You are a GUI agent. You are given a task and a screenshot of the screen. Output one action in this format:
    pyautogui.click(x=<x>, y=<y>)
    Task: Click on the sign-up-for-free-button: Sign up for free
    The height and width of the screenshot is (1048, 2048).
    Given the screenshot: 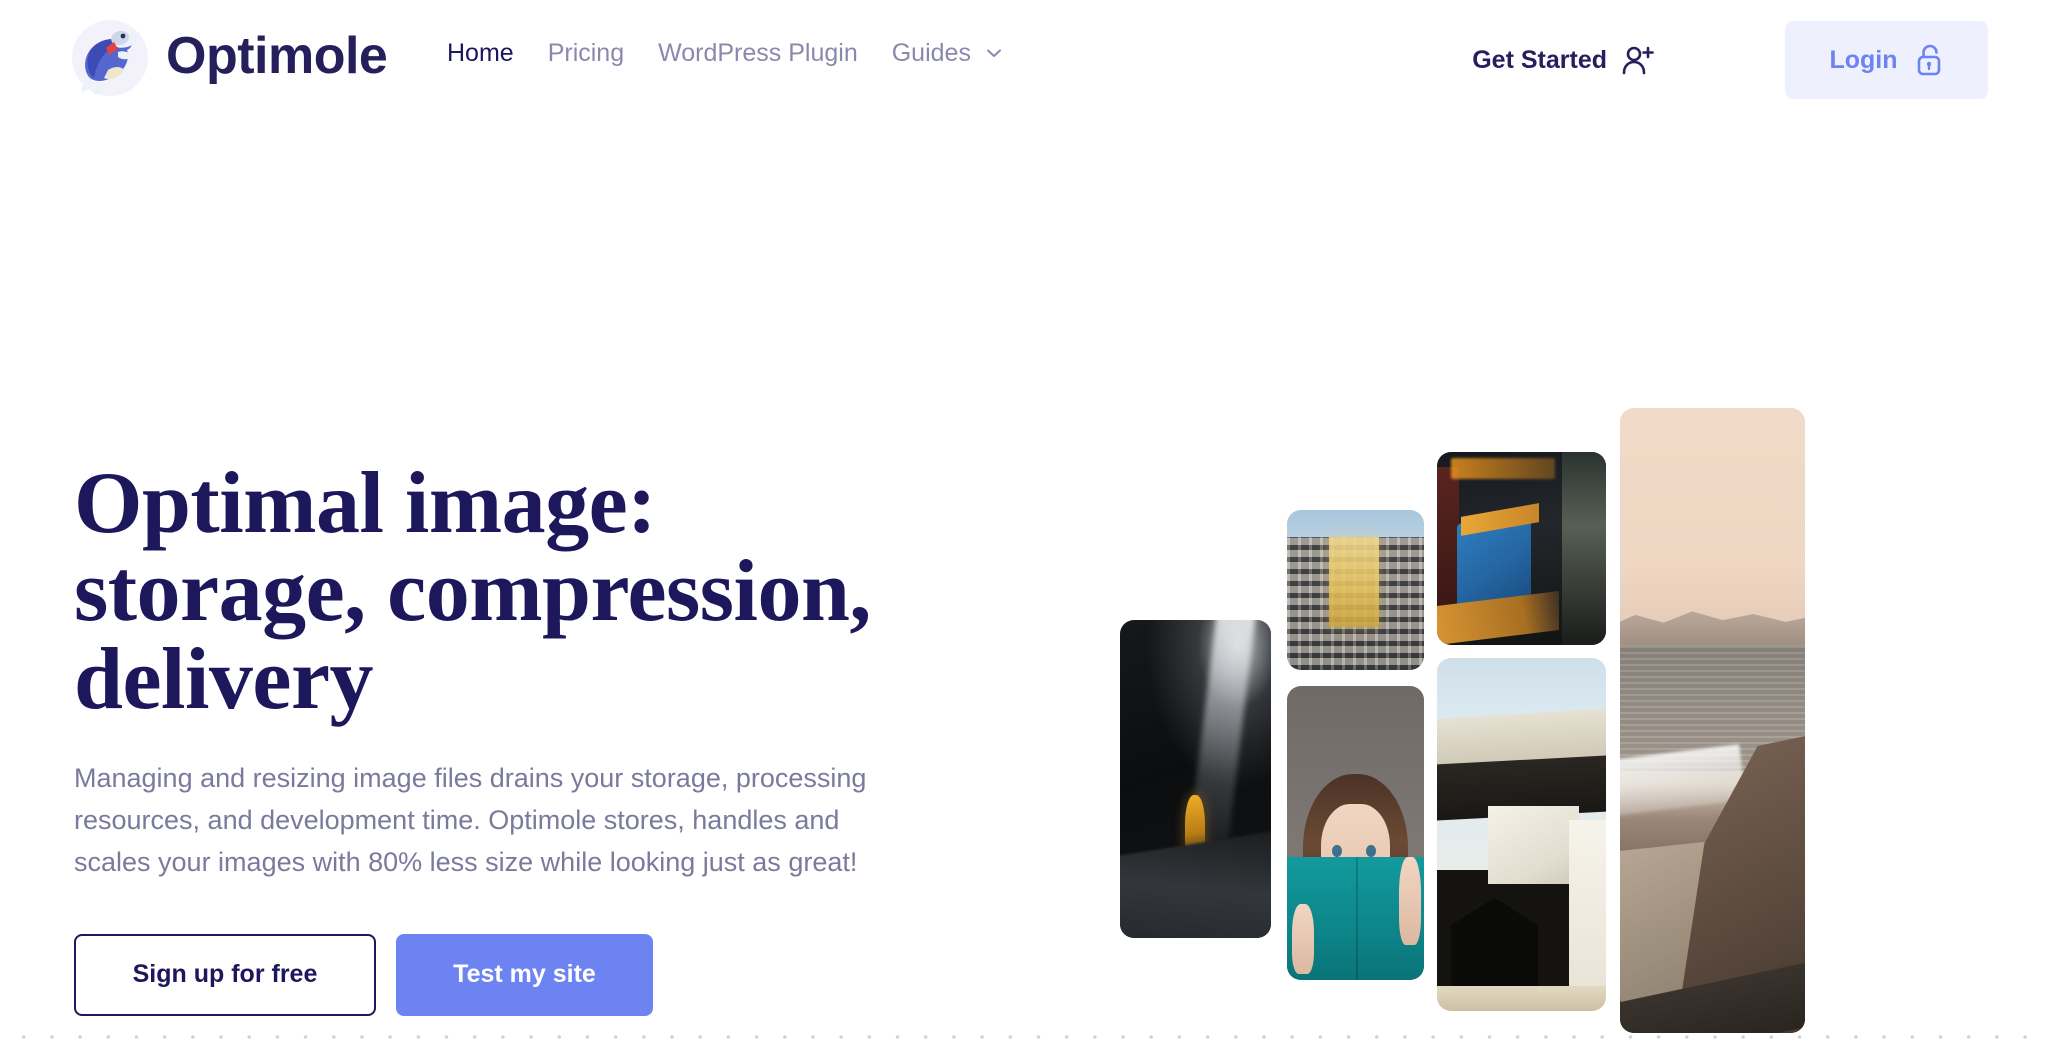 What is the action you would take?
    pyautogui.click(x=225, y=974)
    